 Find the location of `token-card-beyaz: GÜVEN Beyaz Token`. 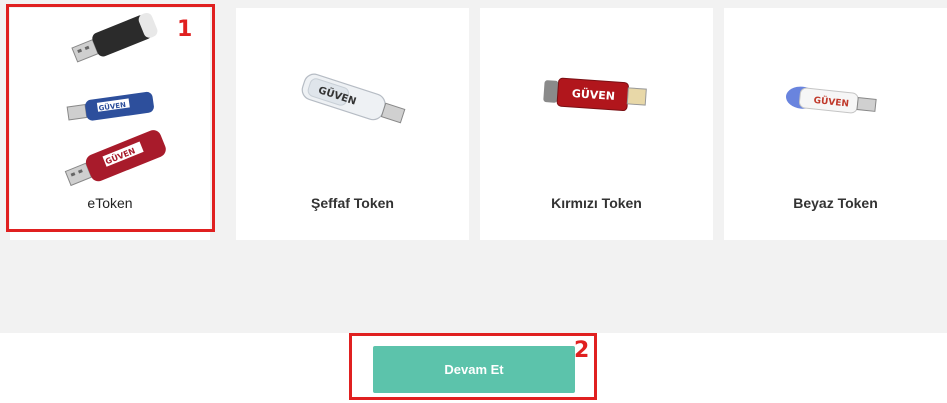

token-card-beyaz: GÜVEN Beyaz Token is located at coordinates (835, 124).